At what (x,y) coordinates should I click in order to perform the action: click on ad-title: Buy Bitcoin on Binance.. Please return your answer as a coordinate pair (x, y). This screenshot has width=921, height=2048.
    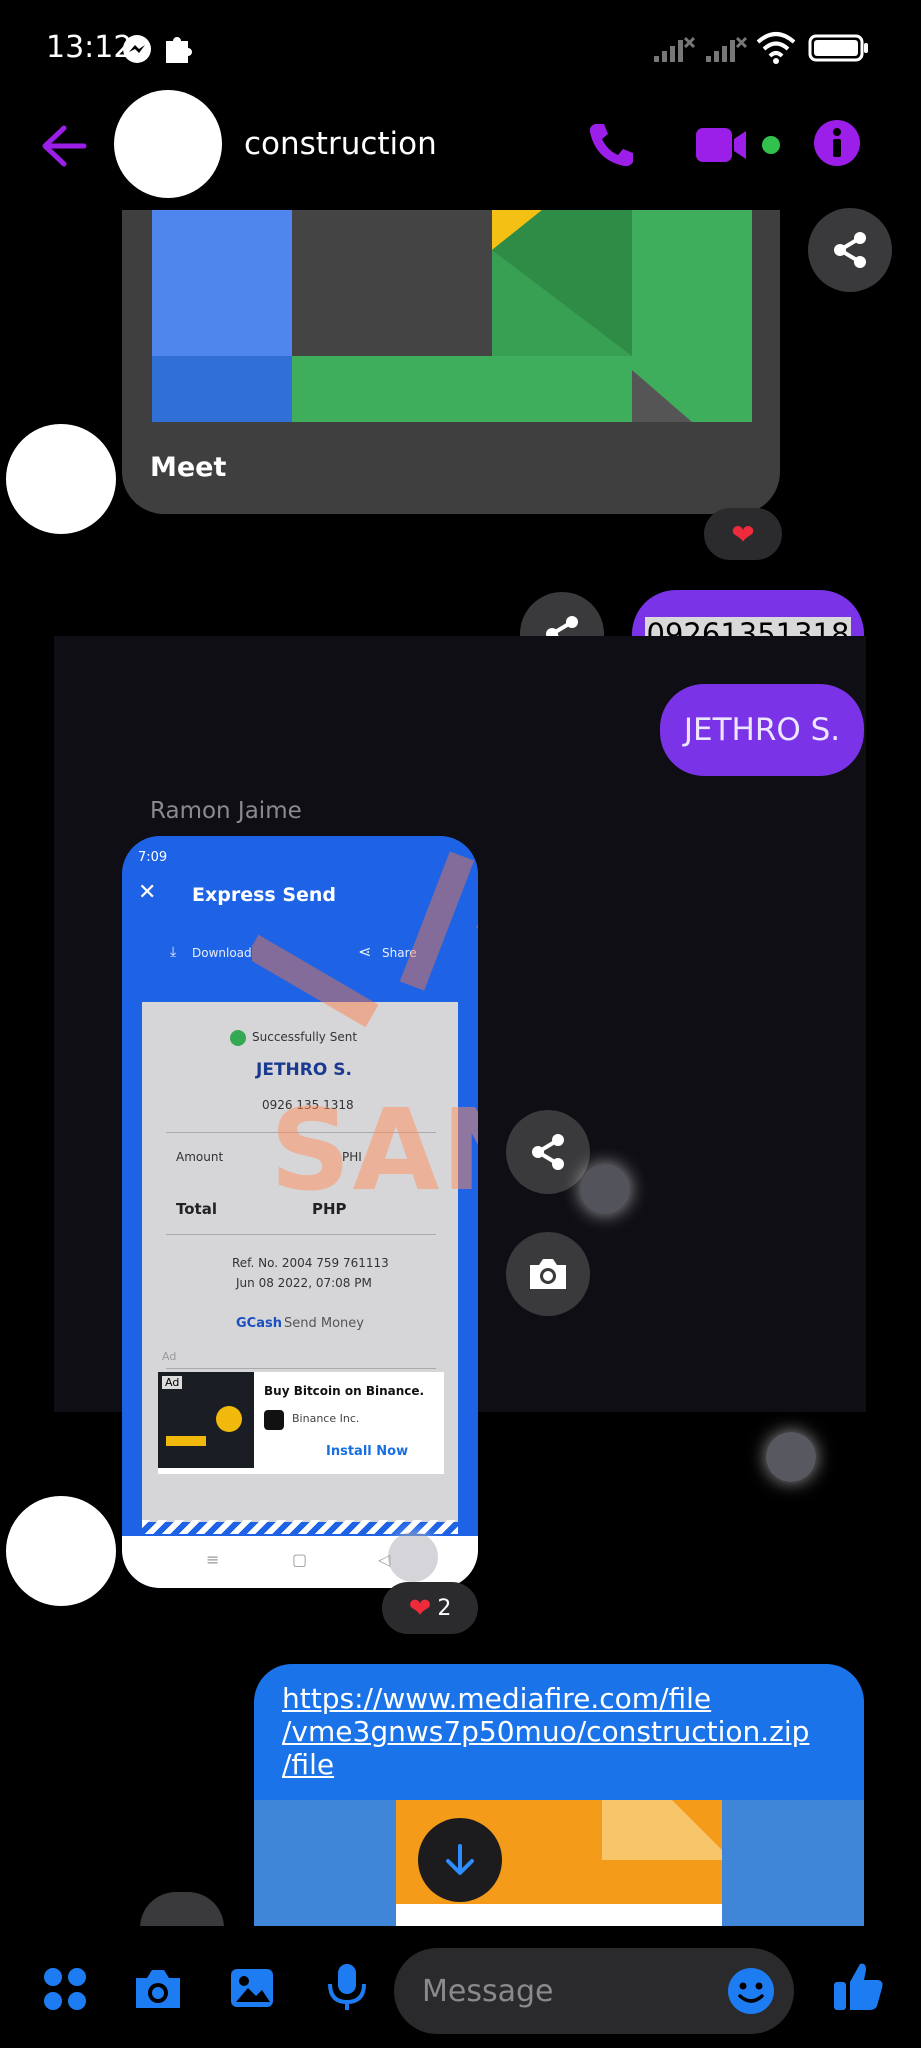
    Looking at the image, I should click on (344, 1391).